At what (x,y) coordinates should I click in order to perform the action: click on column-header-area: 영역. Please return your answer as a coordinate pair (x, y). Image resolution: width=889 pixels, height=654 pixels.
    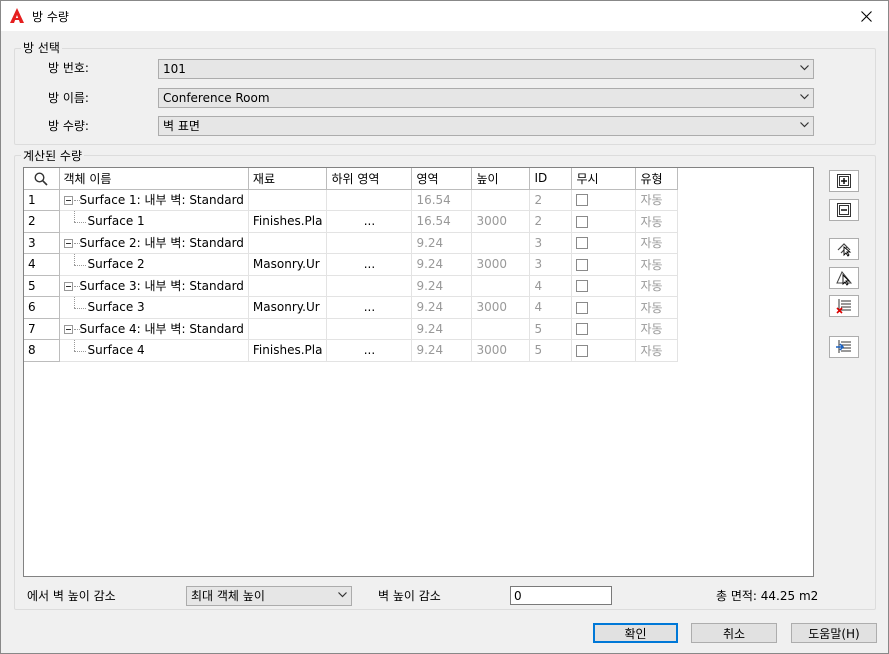
    Looking at the image, I should click on (442, 179).